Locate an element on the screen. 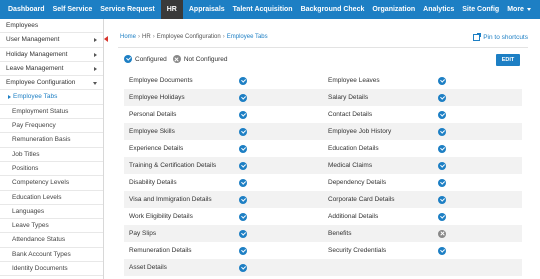 The width and height of the screenshot is (540, 279). nav-dashboard: Dashboard is located at coordinates (26, 9).